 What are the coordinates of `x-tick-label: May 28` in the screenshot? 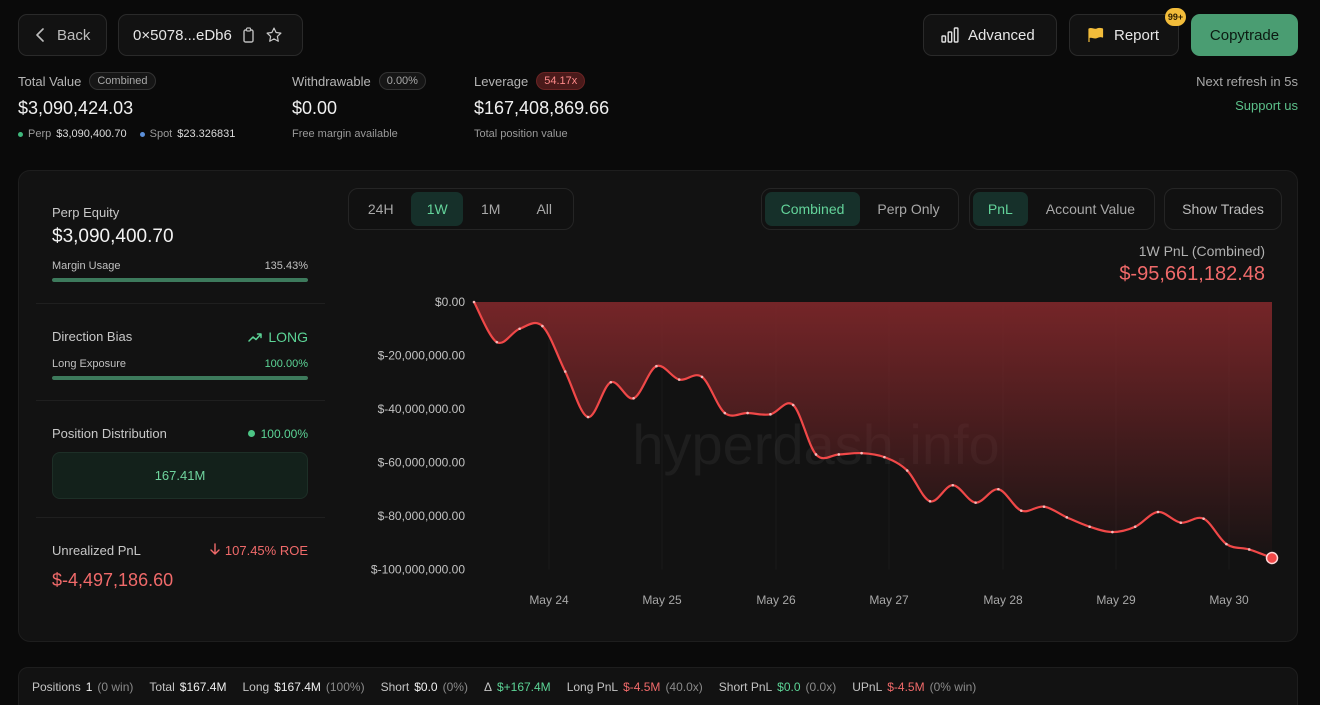 It's located at (1003, 600).